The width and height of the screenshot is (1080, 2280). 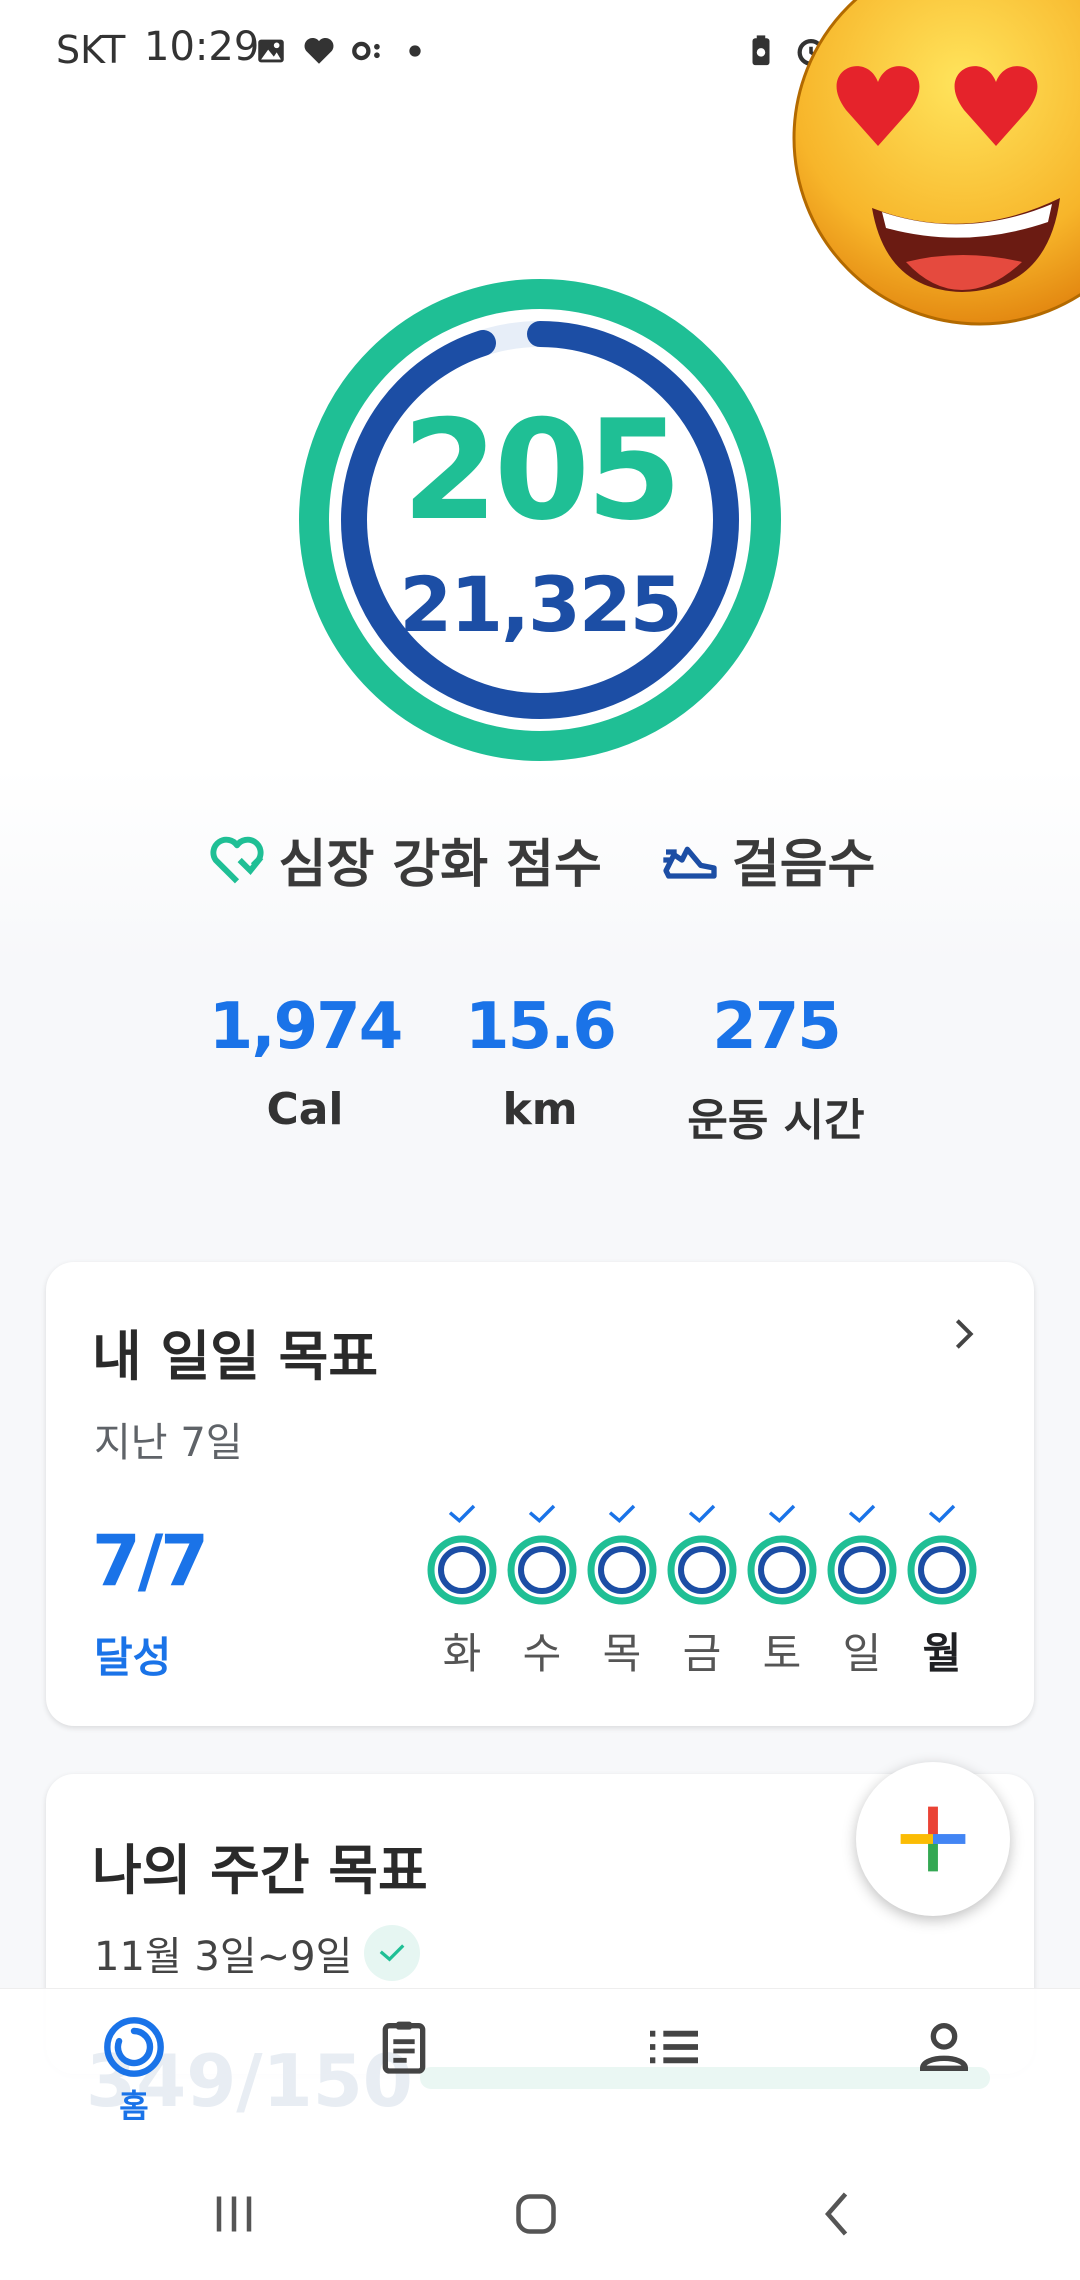 What do you see at coordinates (440, 865) in the screenshot?
I see `heart-points-label: 심장 강화 점수` at bounding box center [440, 865].